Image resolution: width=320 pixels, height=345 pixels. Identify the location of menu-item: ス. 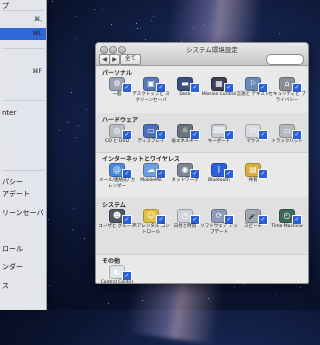
(23, 286).